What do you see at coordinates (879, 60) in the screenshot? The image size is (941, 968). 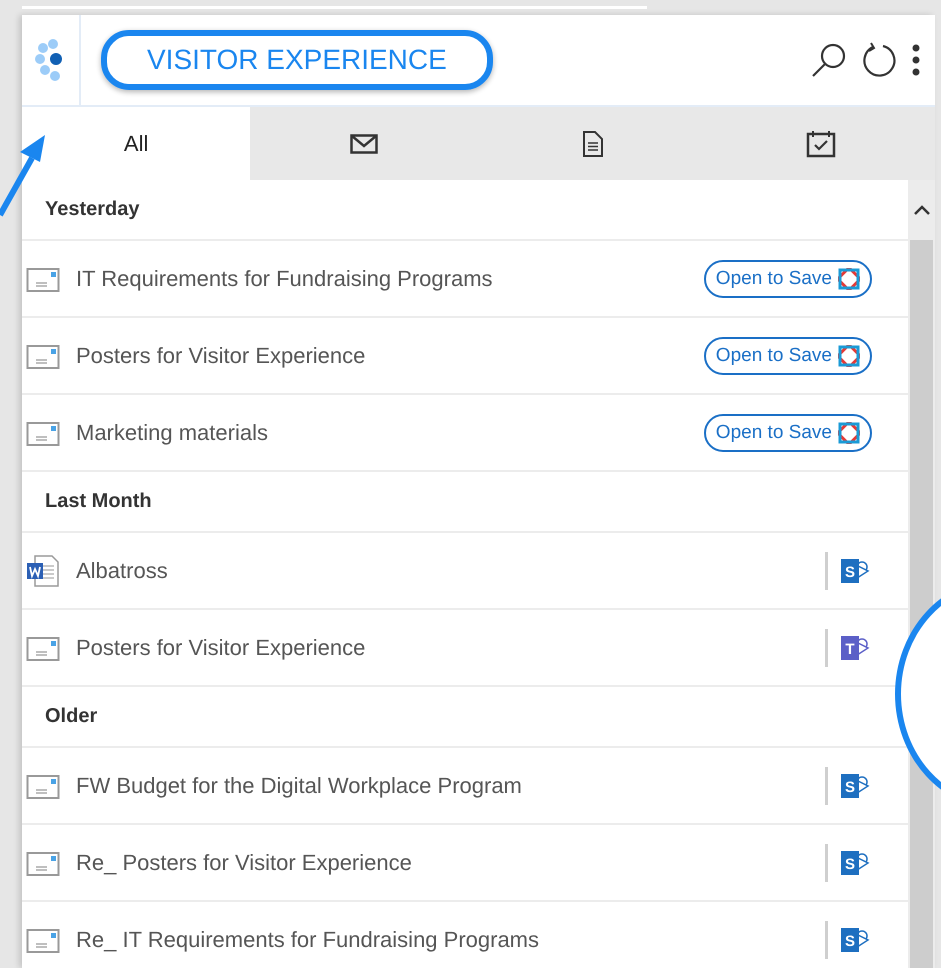 I see `refresh-icon` at bounding box center [879, 60].